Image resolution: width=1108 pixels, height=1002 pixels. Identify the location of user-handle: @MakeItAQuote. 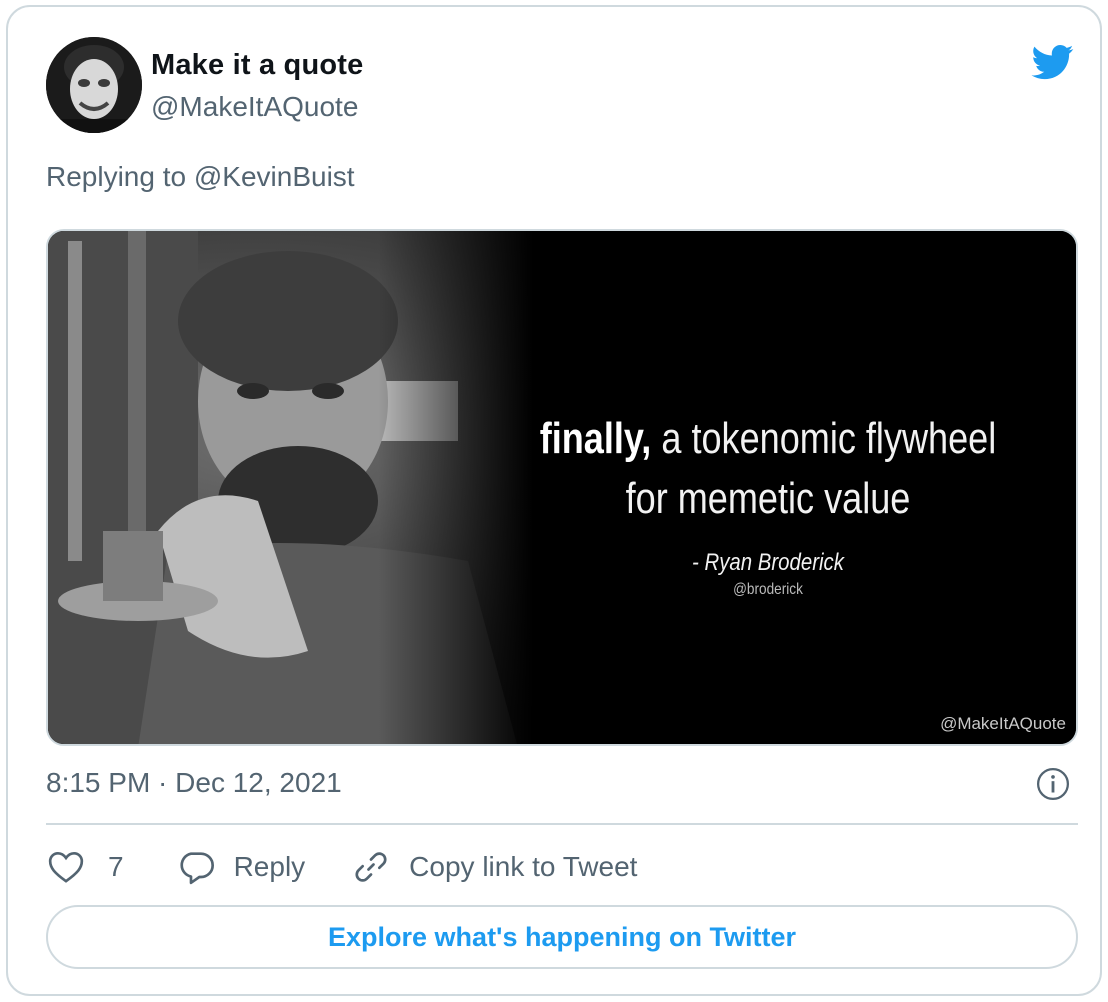
(254, 107).